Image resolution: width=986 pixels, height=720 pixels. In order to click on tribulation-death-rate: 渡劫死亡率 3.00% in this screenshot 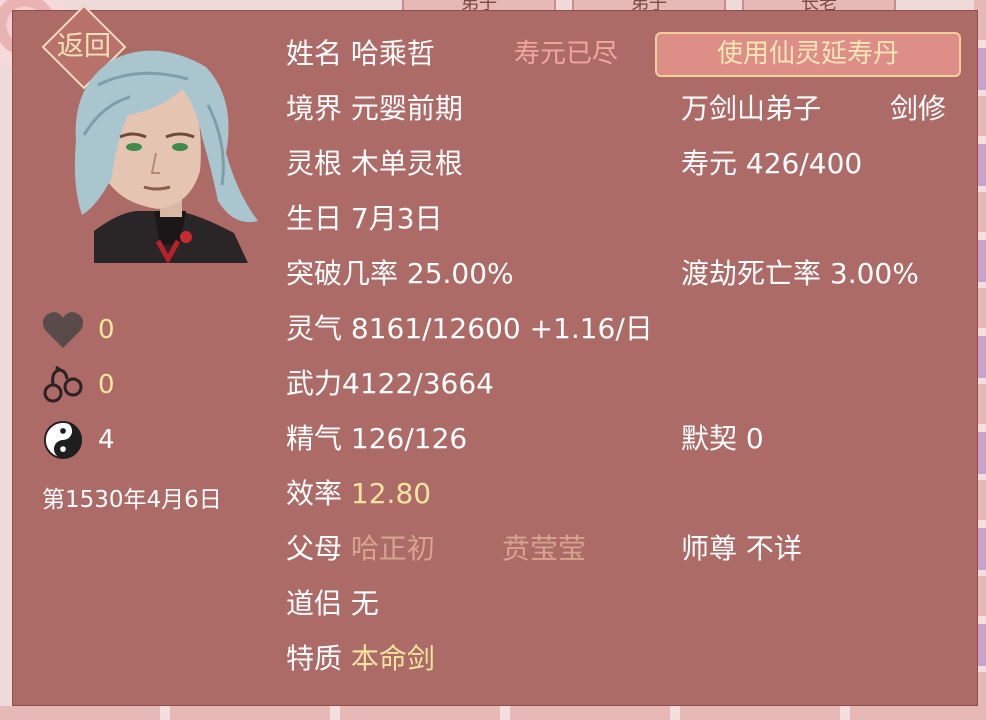, I will do `click(800, 273)`.